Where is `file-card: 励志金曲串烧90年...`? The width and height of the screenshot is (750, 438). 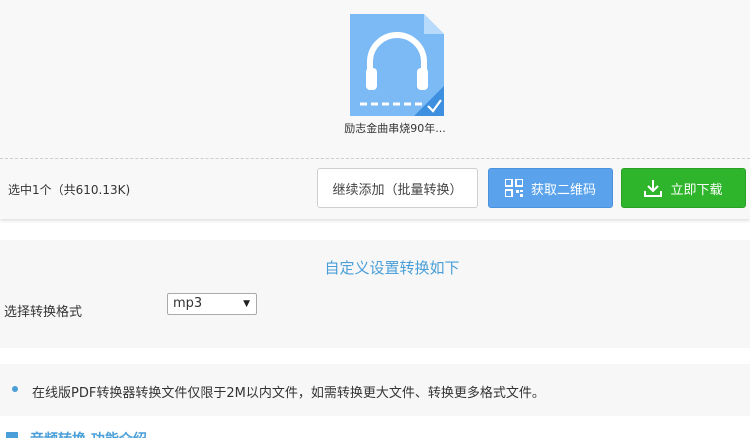 file-card: 励志金曲串烧90年... is located at coordinates (395, 79).